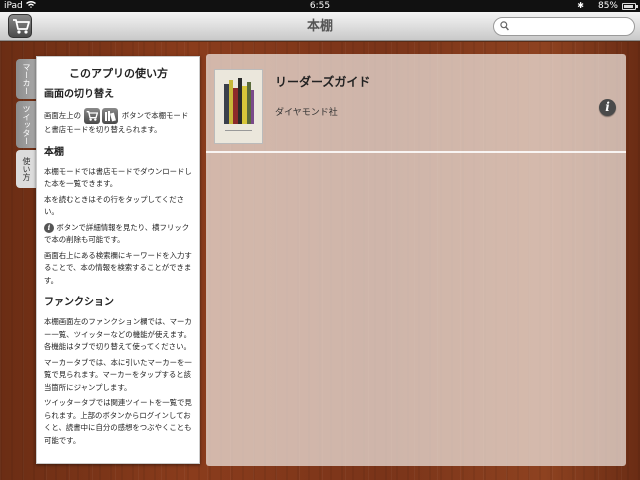 This screenshot has width=640, height=480. I want to click on battery-fill, so click(628, 6).